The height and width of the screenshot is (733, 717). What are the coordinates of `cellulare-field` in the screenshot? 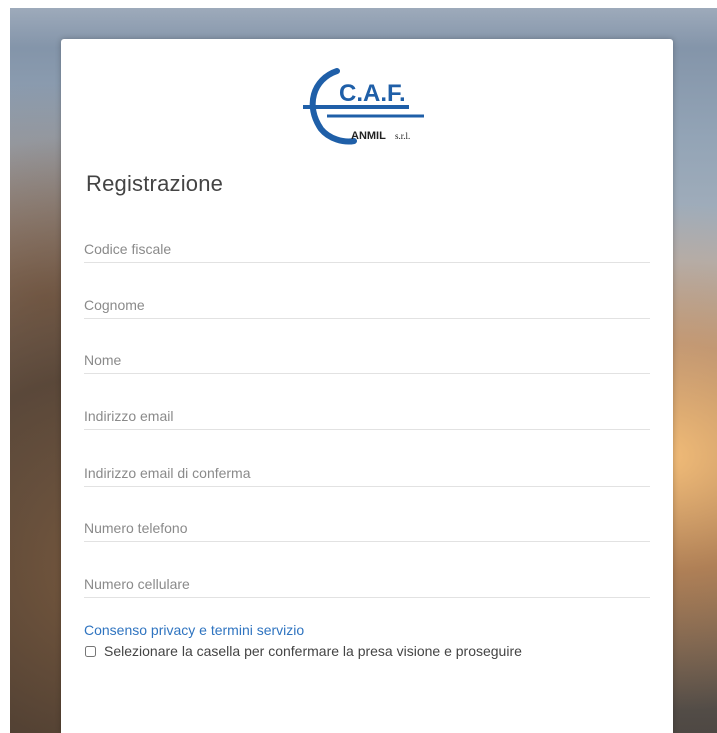 It's located at (367, 584).